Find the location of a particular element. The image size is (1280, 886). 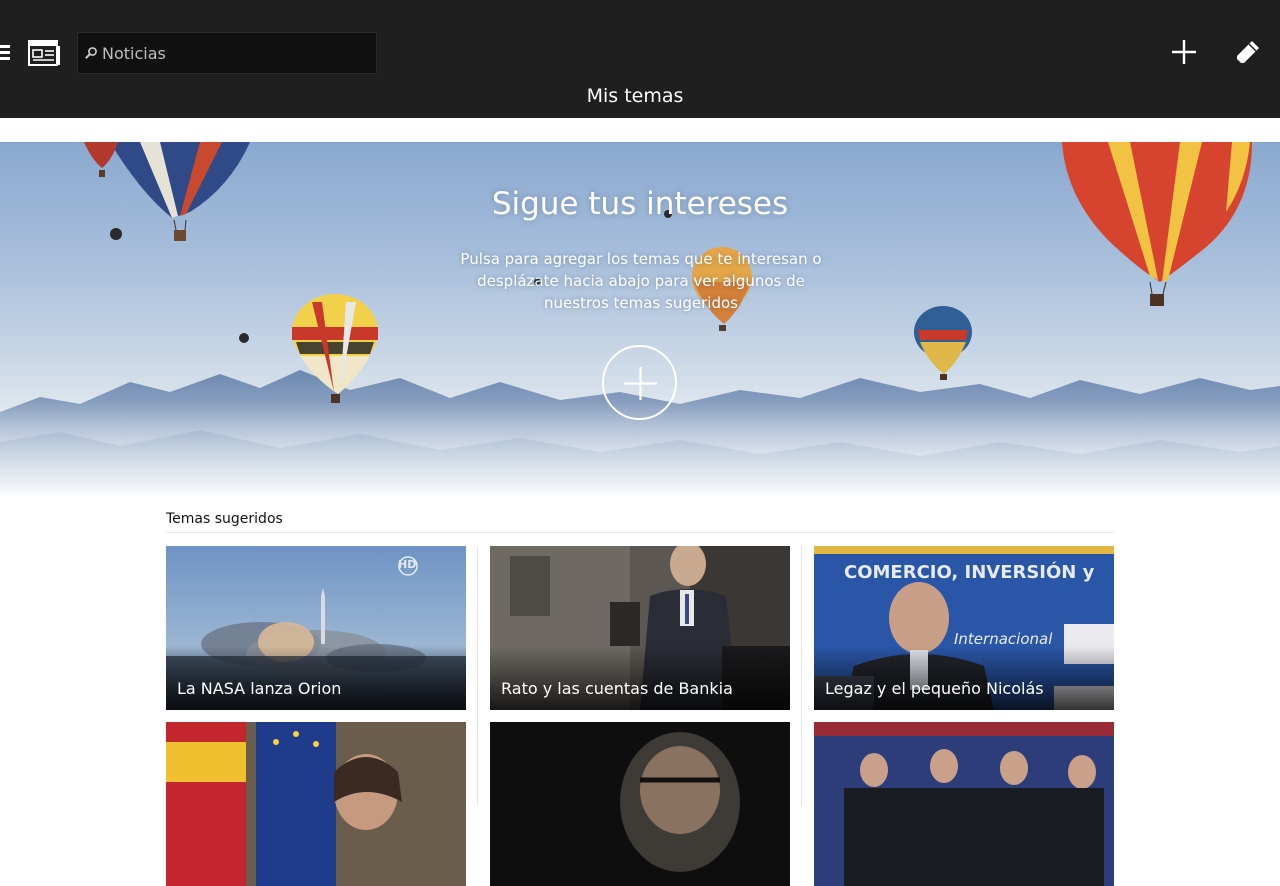

photo-banner-text: COMERCIO, INVERSIÓN y is located at coordinates (969, 572).